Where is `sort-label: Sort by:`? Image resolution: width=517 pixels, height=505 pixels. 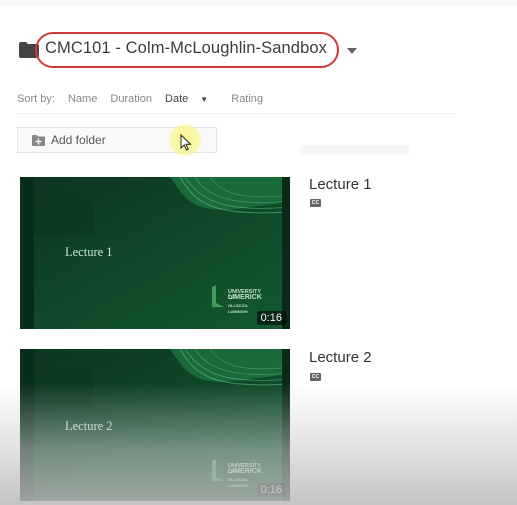 sort-label: Sort by: is located at coordinates (36, 99).